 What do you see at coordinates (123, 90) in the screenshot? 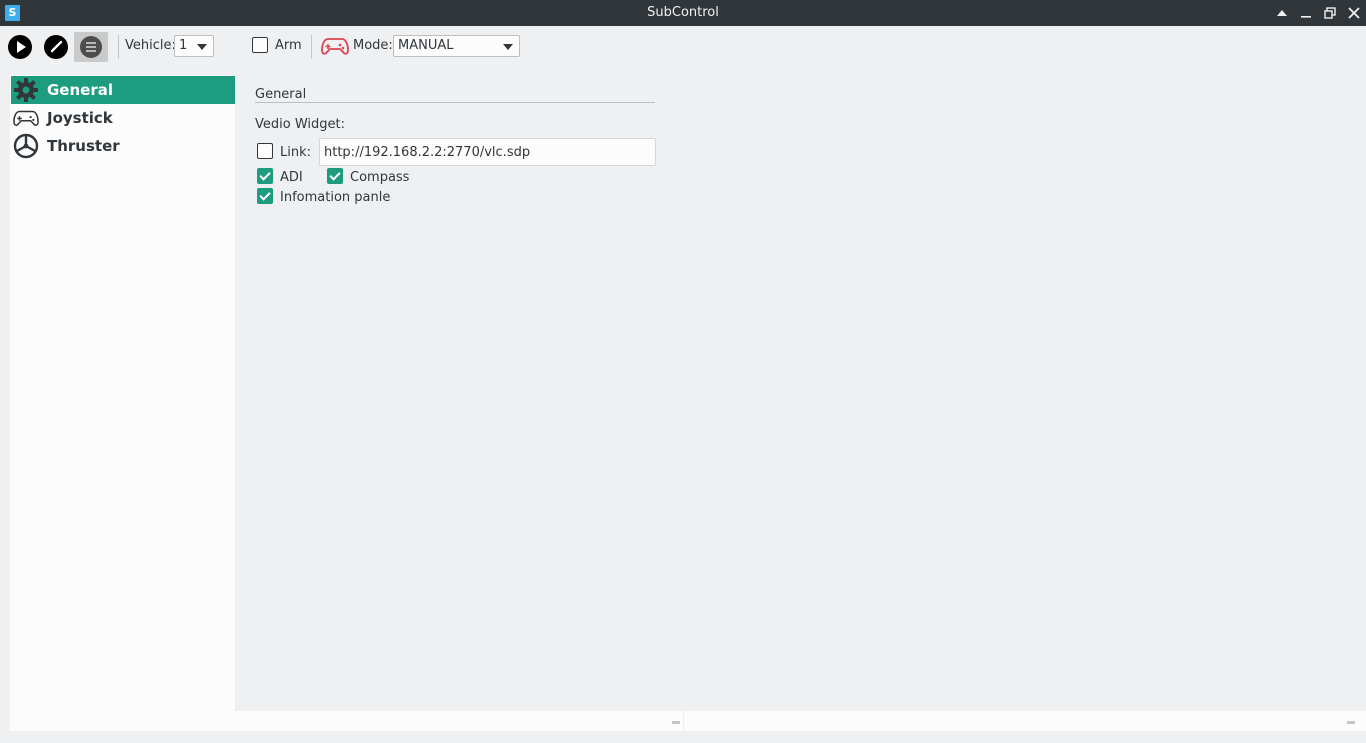
I see `sidebar-item-general: General` at bounding box center [123, 90].